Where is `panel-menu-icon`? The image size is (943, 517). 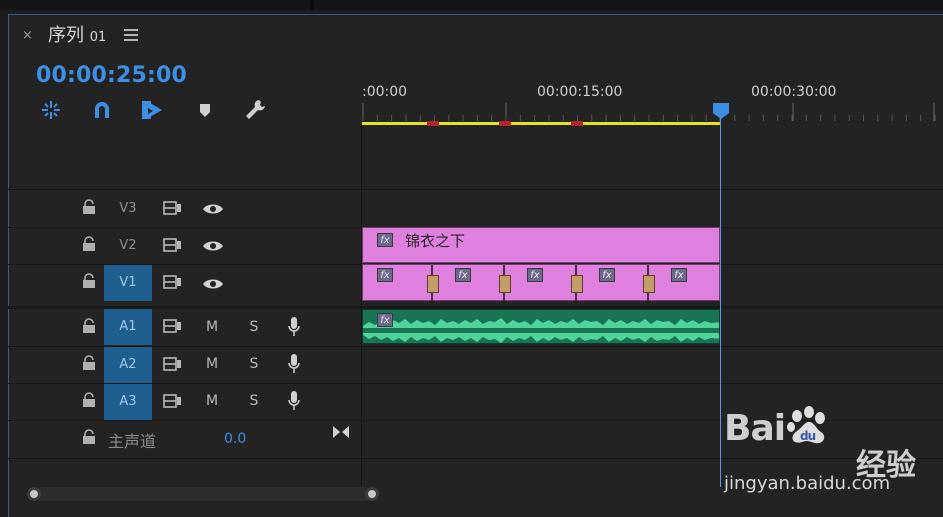
panel-menu-icon is located at coordinates (131, 35).